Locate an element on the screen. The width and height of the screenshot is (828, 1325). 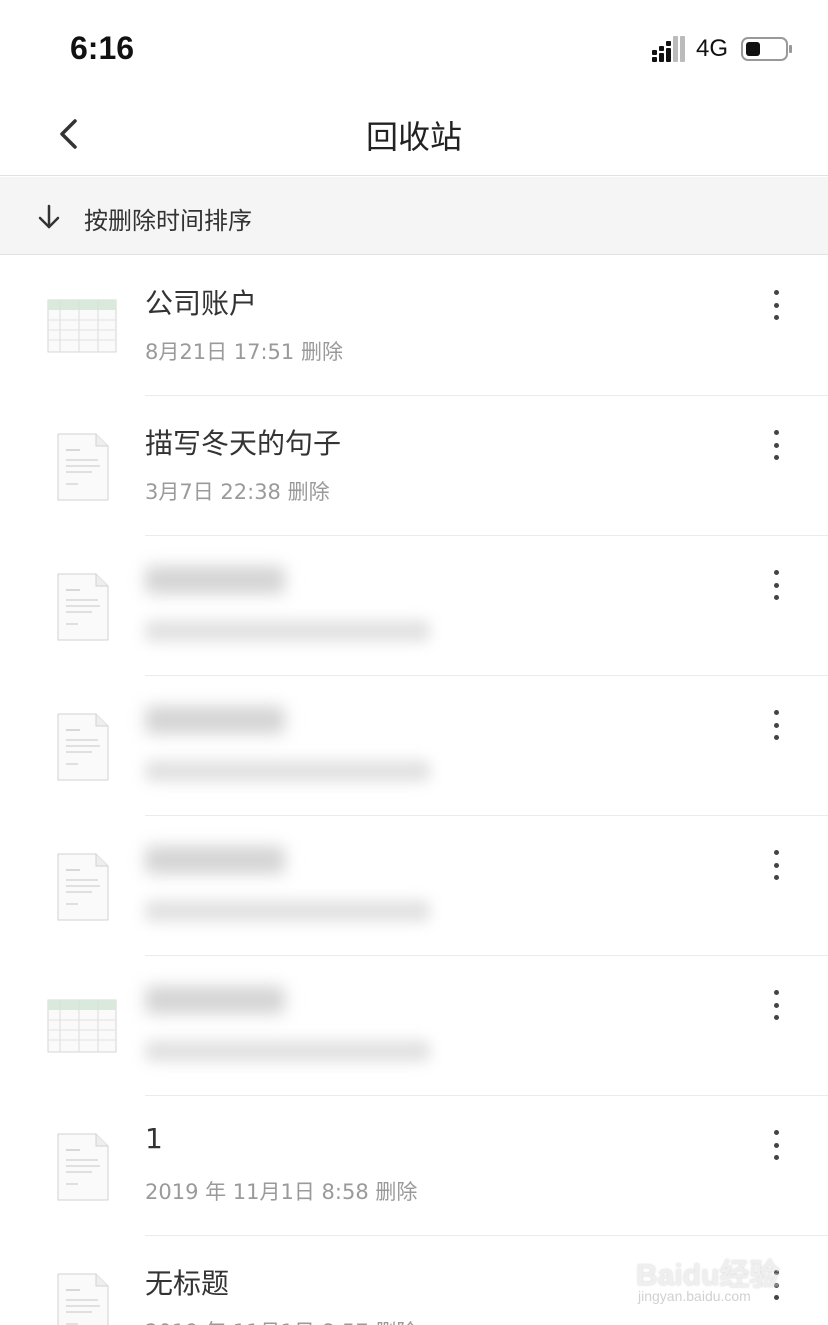
file-name: 无标题 is located at coordinates (187, 1283).